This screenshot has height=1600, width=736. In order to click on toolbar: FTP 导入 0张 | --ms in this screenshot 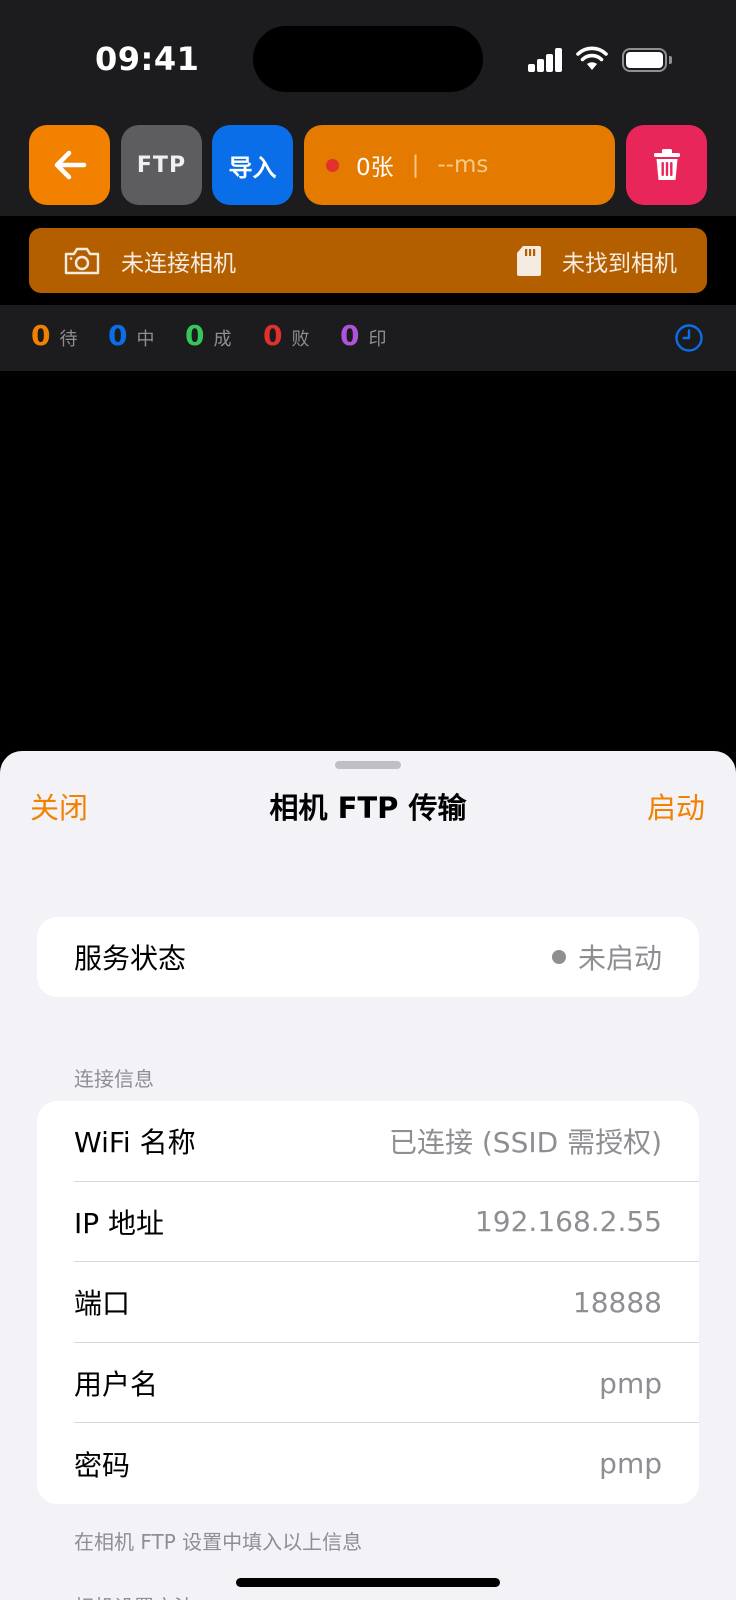, I will do `click(368, 167)`.